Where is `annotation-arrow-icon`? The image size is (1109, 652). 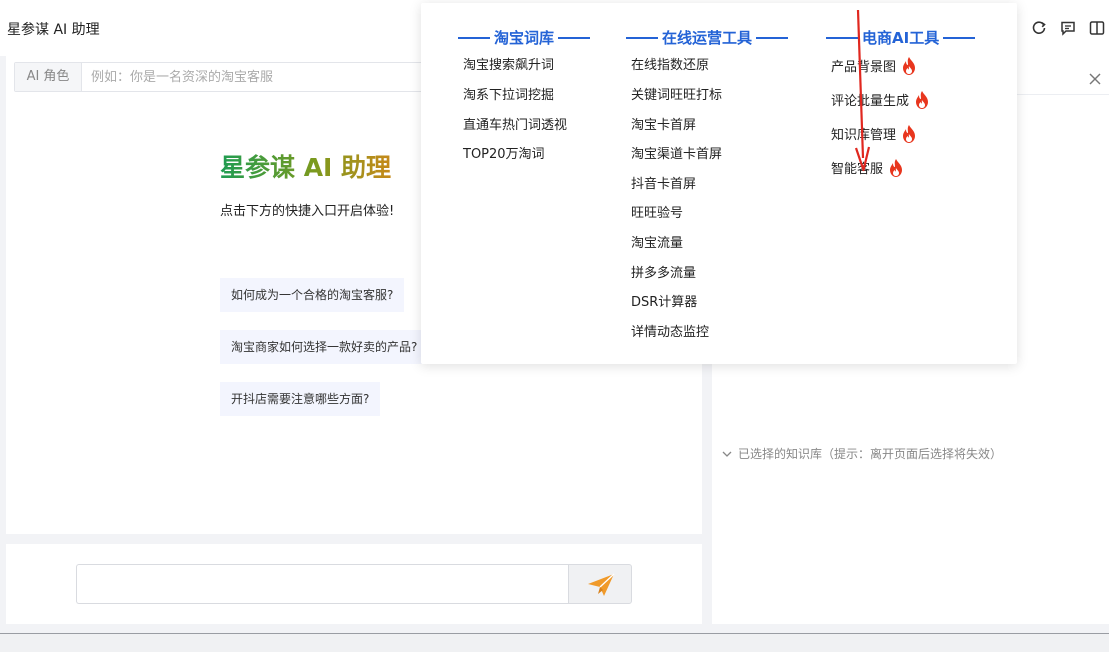
annotation-arrow-icon is located at coordinates (862, 90).